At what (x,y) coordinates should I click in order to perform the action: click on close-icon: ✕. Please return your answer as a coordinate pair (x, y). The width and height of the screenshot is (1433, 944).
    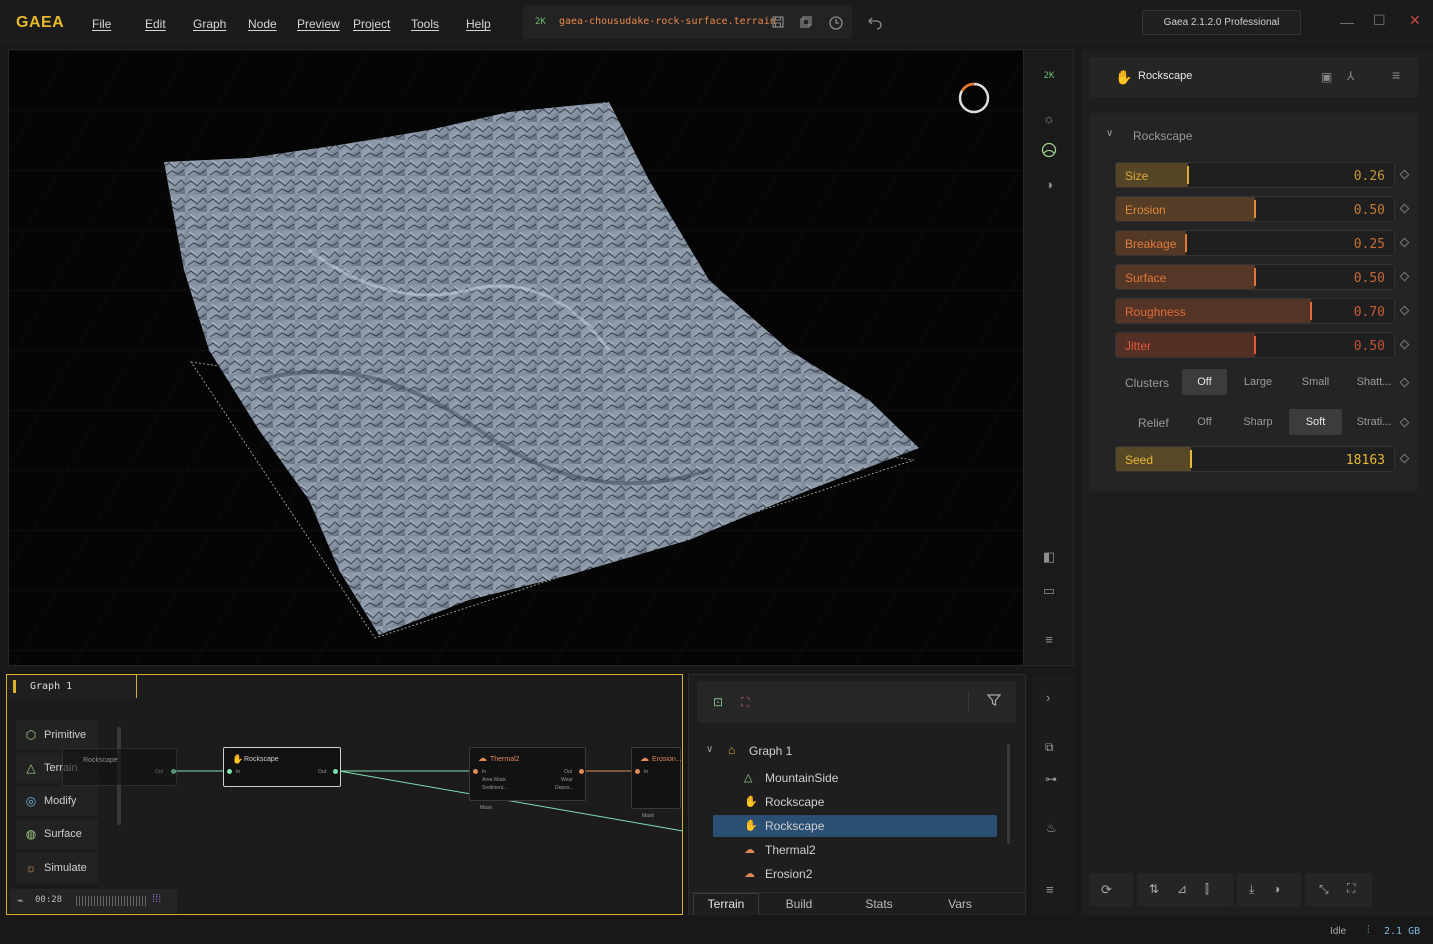
    Looking at the image, I should click on (1415, 20).